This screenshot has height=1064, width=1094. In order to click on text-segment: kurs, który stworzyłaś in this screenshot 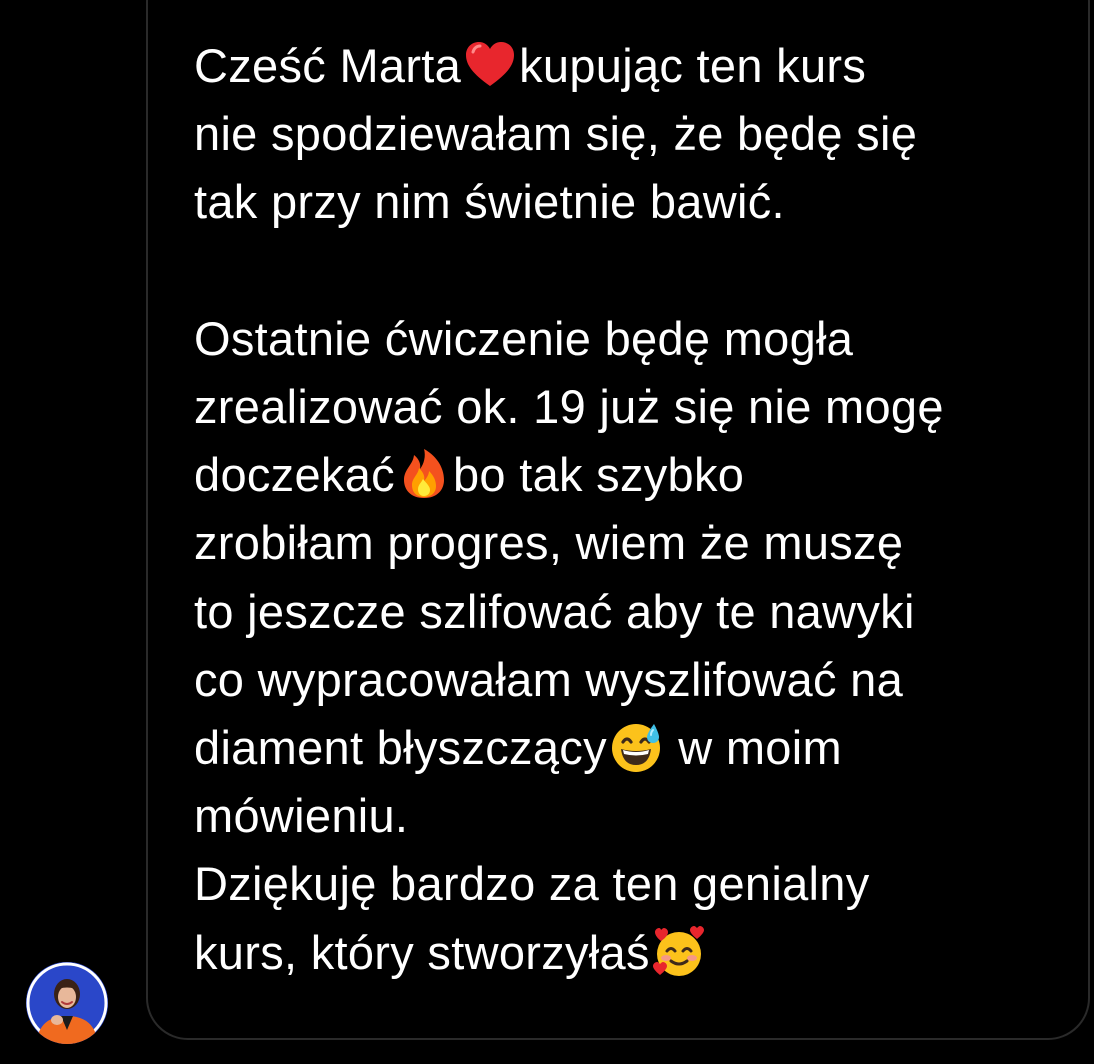, I will do `click(422, 952)`.